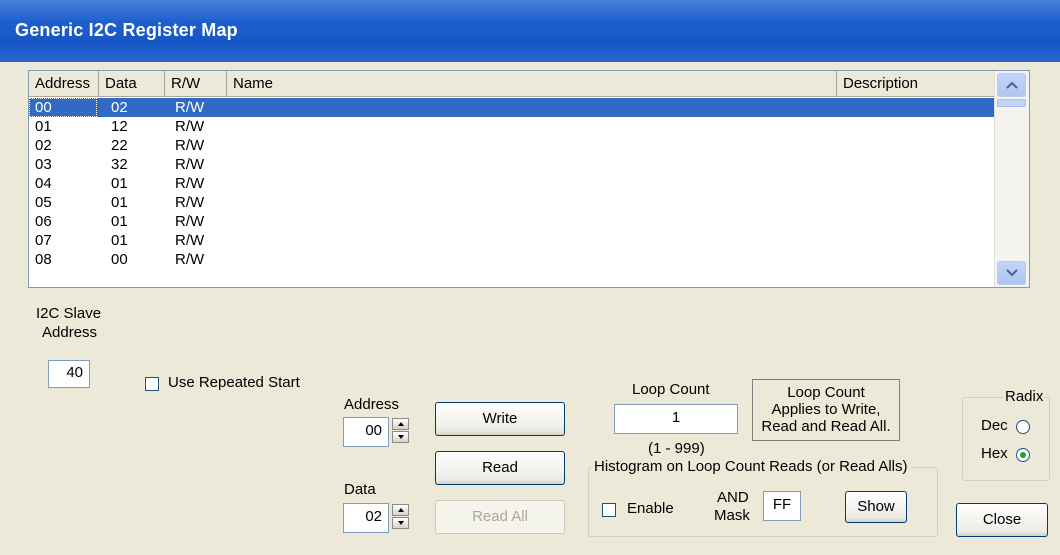 This screenshot has width=1060, height=555. I want to click on address-label: Address, so click(372, 404).